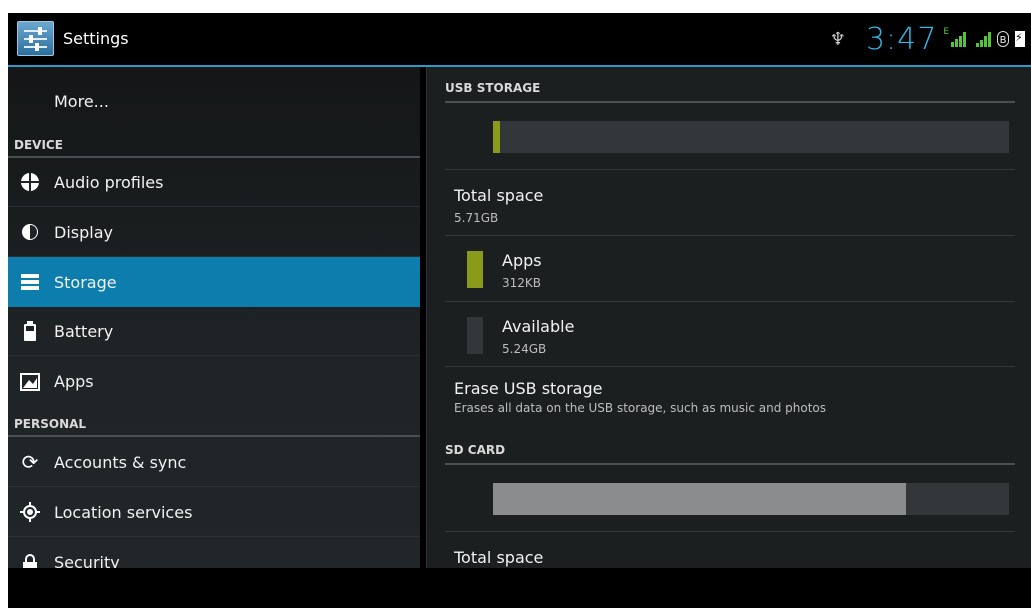 The height and width of the screenshot is (608, 1031). Describe the element at coordinates (30, 382) in the screenshot. I see `apps-icon` at that location.